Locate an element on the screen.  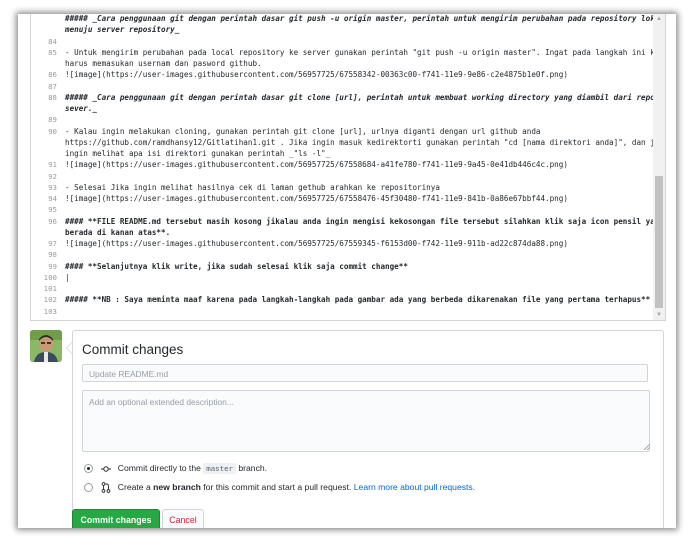
panel-pointer-inner is located at coordinates (69, 348).